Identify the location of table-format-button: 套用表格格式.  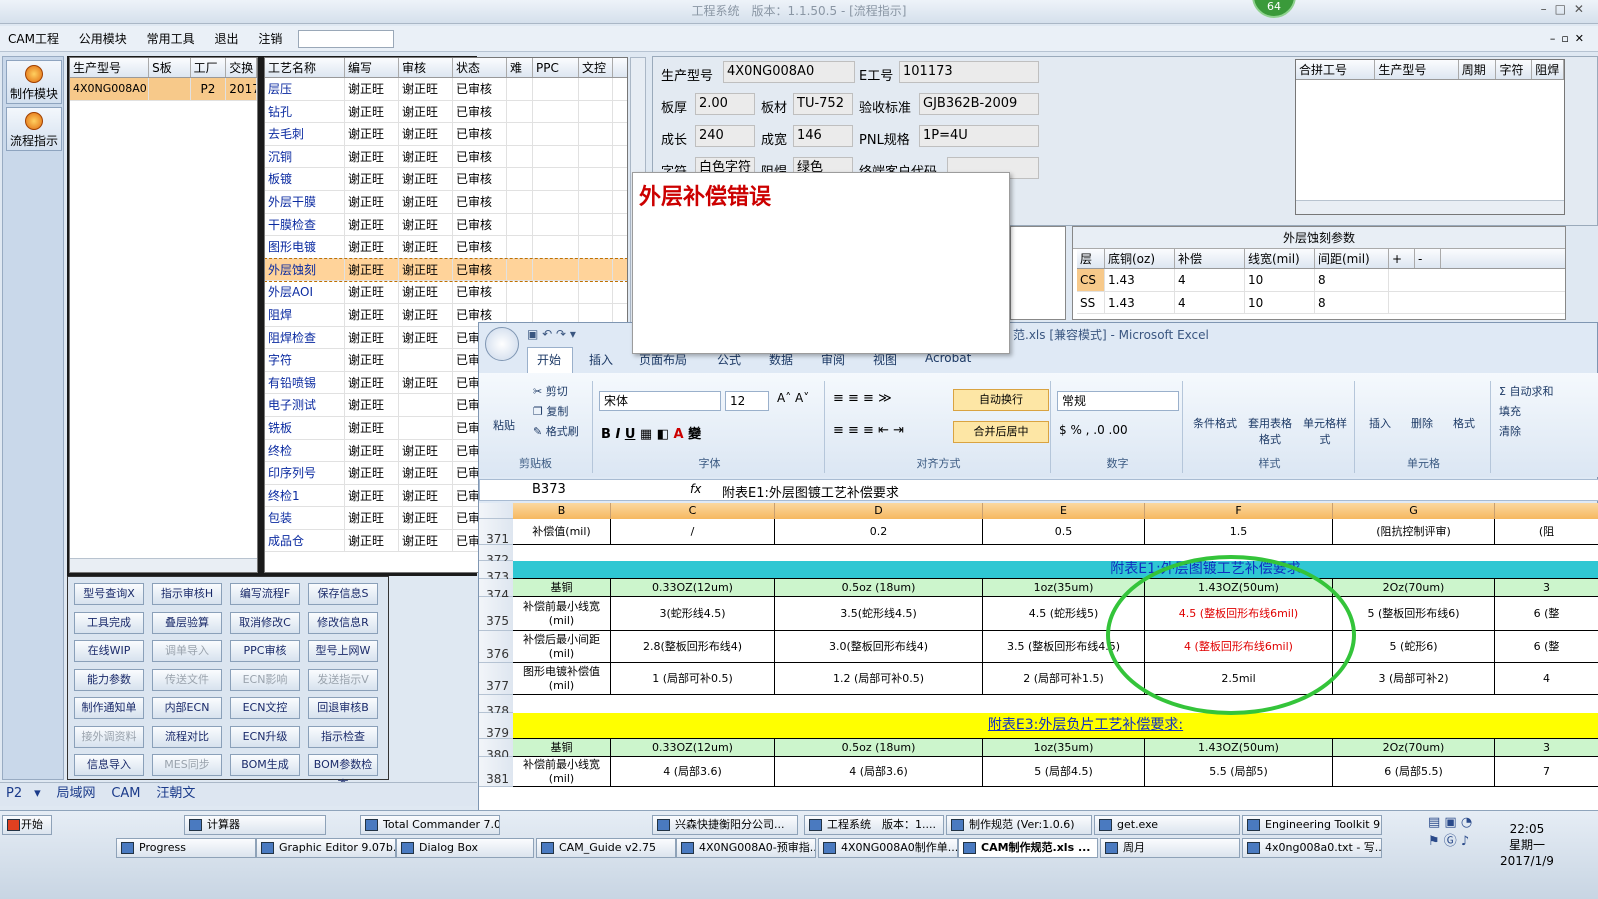
(1270, 431).